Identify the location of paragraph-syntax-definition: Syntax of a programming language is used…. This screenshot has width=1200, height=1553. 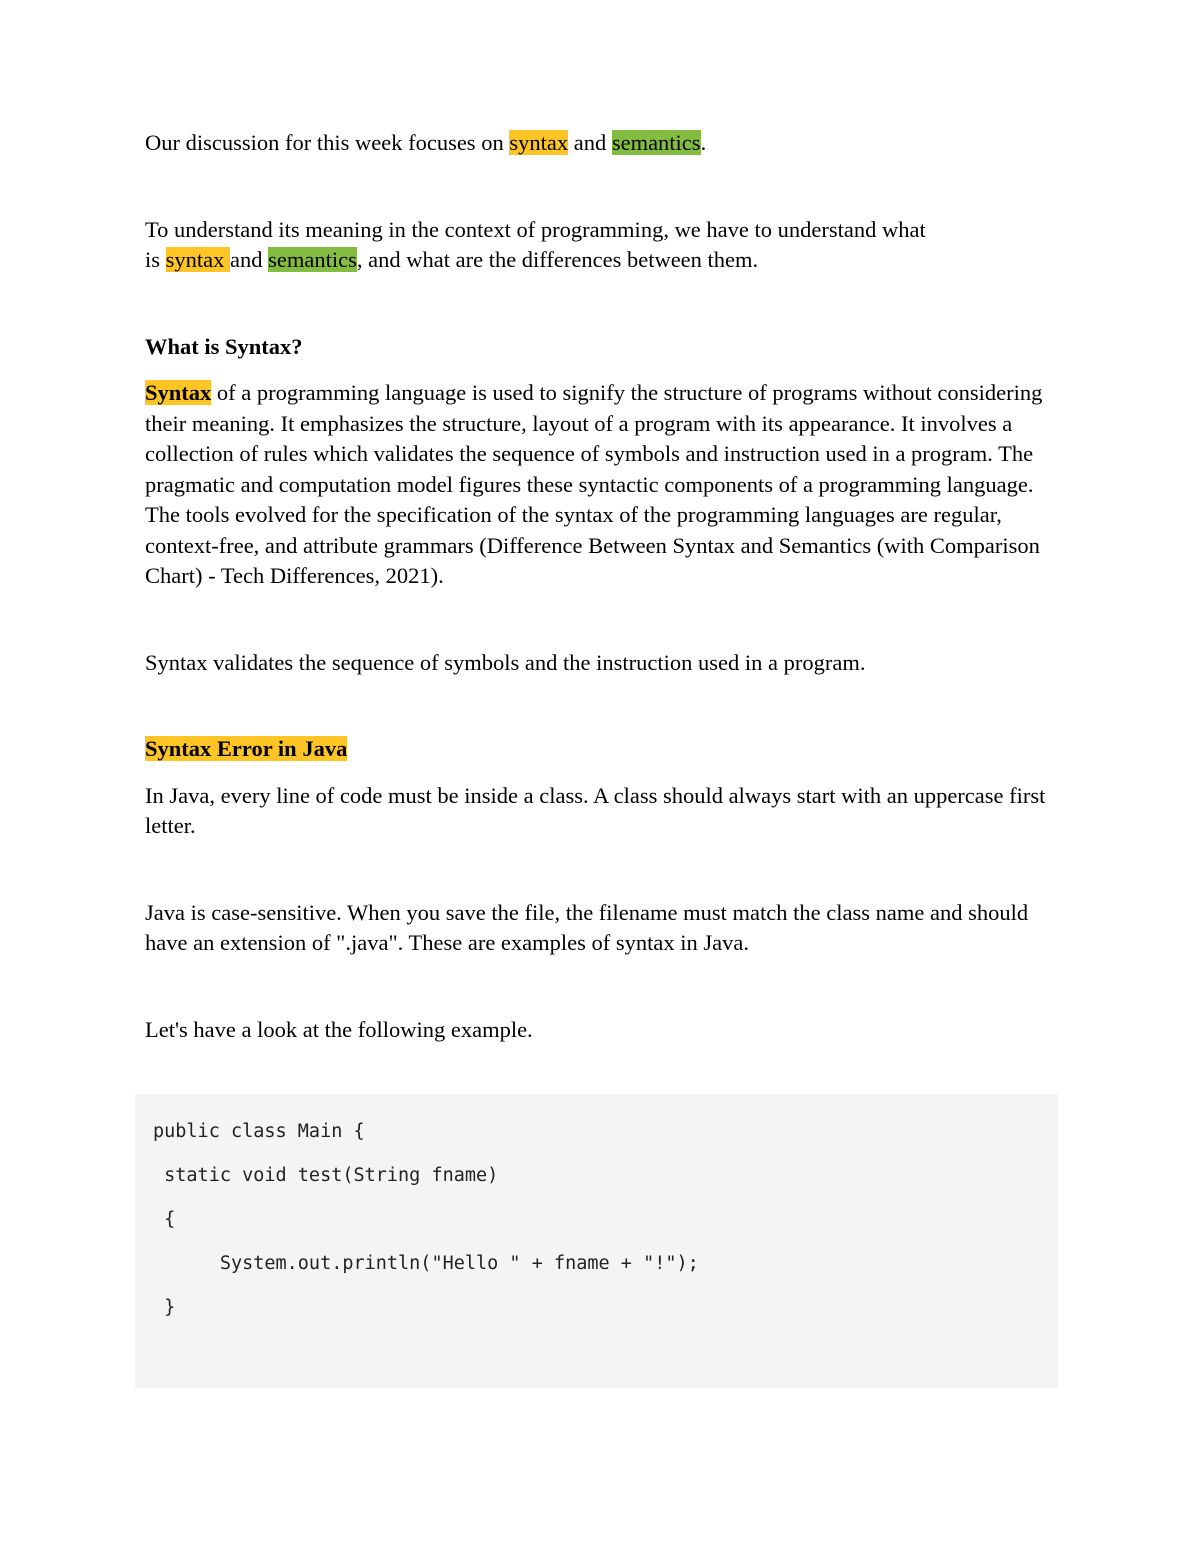
(609, 485).